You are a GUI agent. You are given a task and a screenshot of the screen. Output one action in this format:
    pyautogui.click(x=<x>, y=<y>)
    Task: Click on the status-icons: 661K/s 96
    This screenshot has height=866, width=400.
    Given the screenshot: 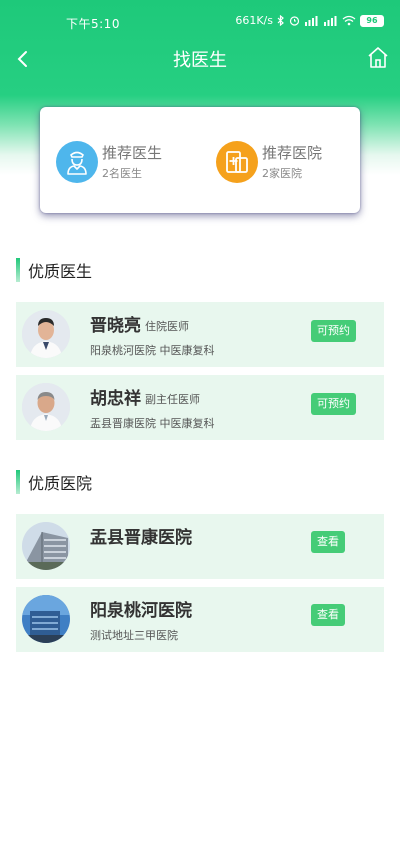 What is the action you would take?
    pyautogui.click(x=309, y=20)
    